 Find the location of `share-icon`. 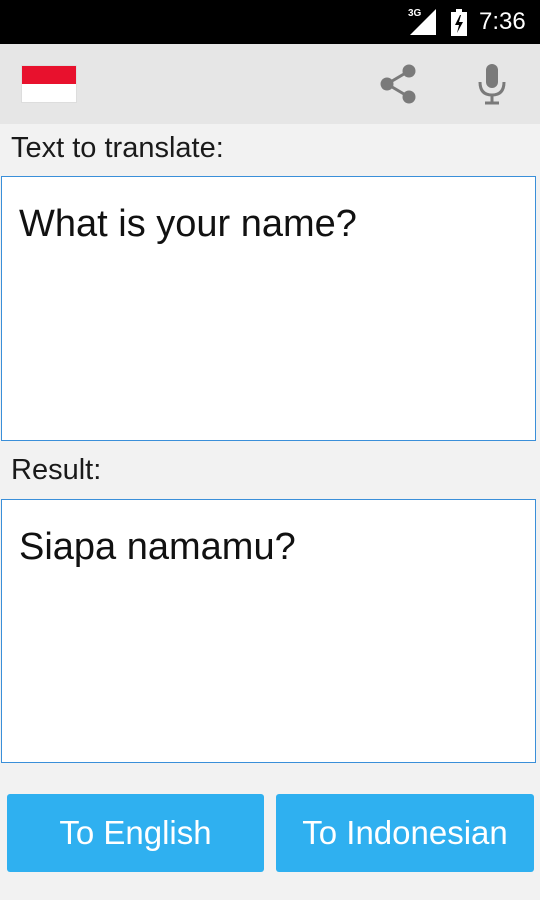

share-icon is located at coordinates (398, 84).